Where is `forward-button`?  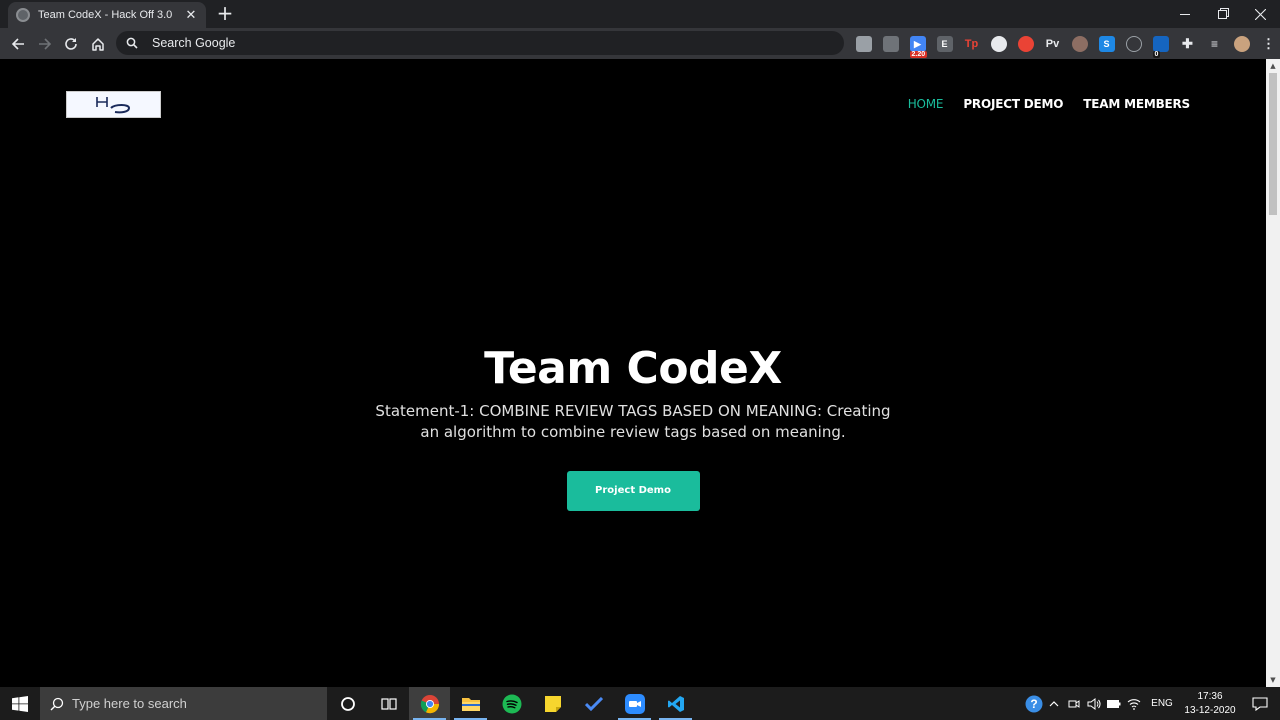
forward-button is located at coordinates (45, 44).